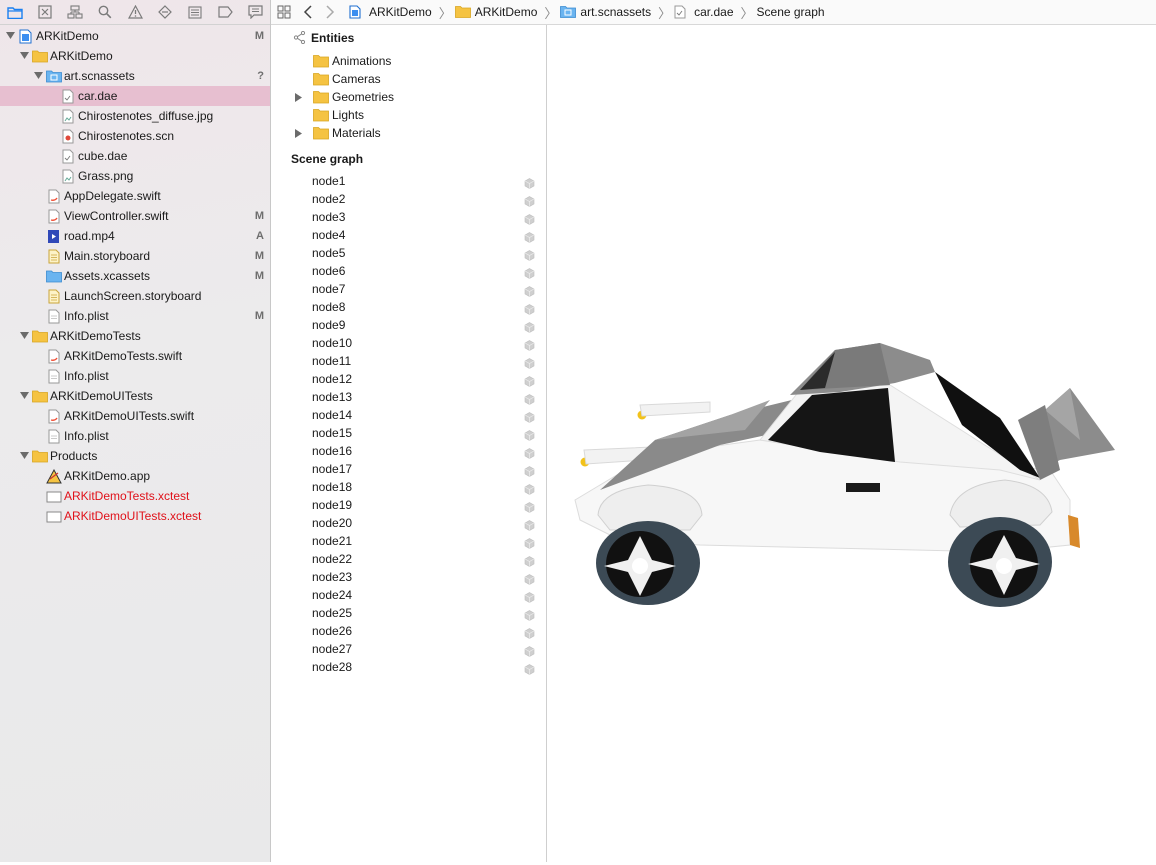  Describe the element at coordinates (135, 12) in the screenshot. I see `warning-icon` at that location.